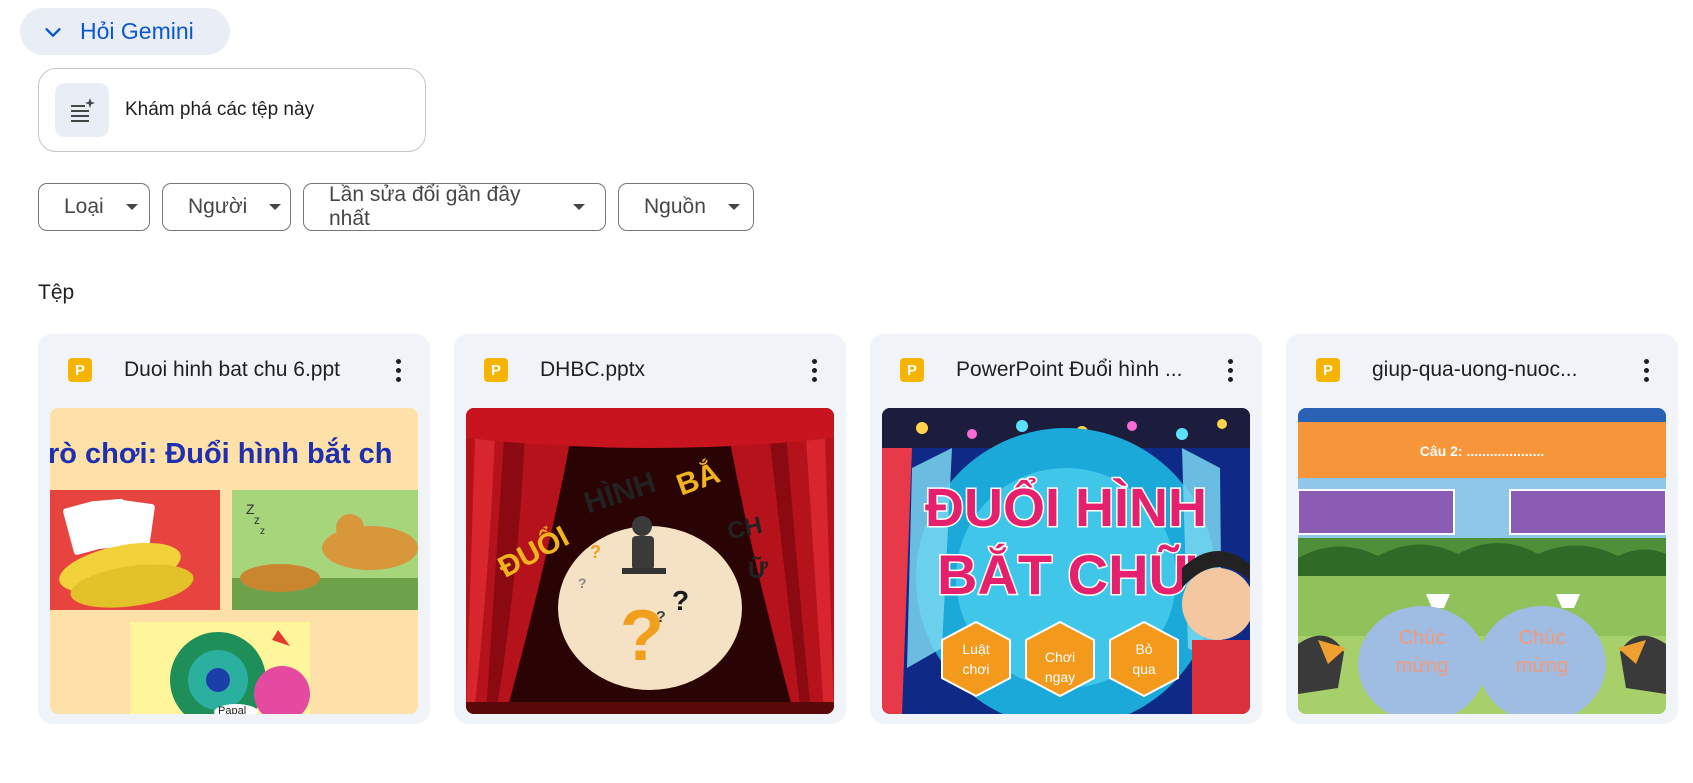 The image size is (1693, 783). Describe the element at coordinates (675, 206) in the screenshot. I see `filter-source-label: Nguồn` at that location.